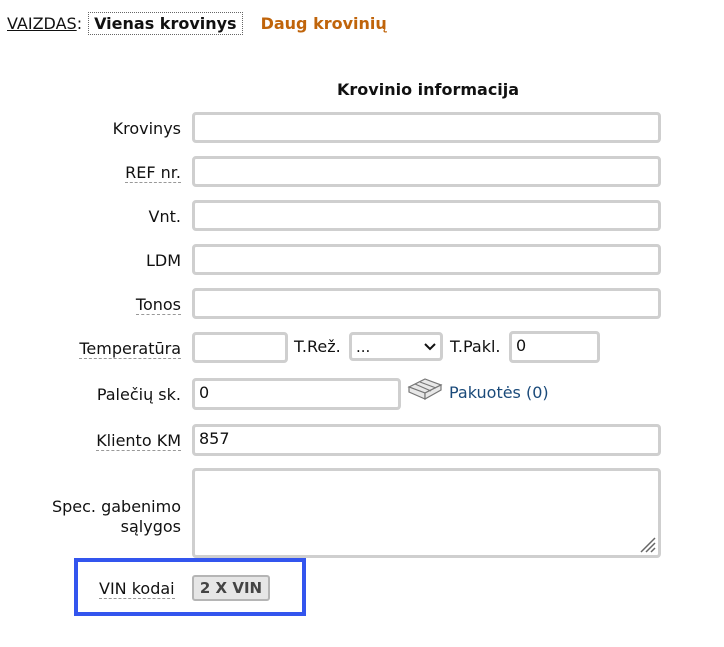  Describe the element at coordinates (426, 171) in the screenshot. I see `ref-input` at that location.